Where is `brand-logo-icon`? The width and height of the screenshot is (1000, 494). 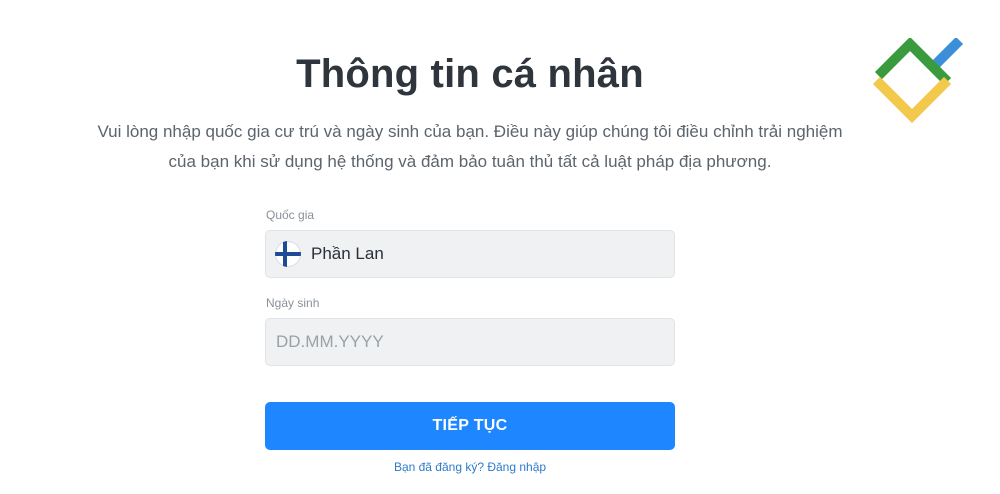 brand-logo-icon is located at coordinates (918, 81).